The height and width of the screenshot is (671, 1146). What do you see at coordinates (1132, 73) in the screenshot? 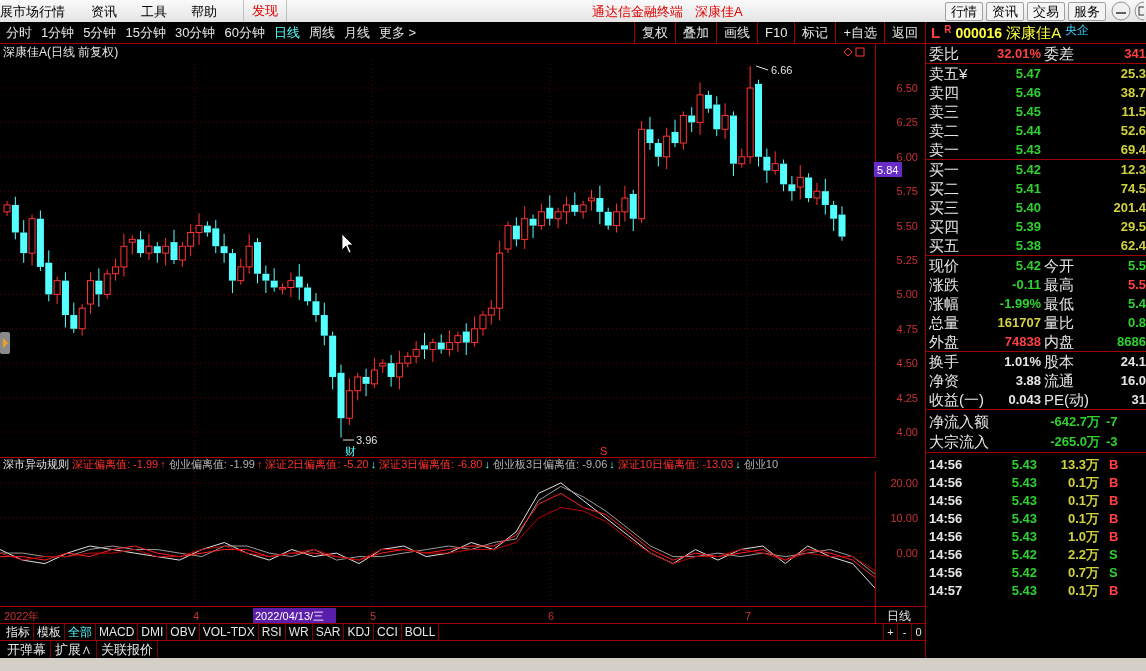
I see `order-volume: 25.3` at bounding box center [1132, 73].